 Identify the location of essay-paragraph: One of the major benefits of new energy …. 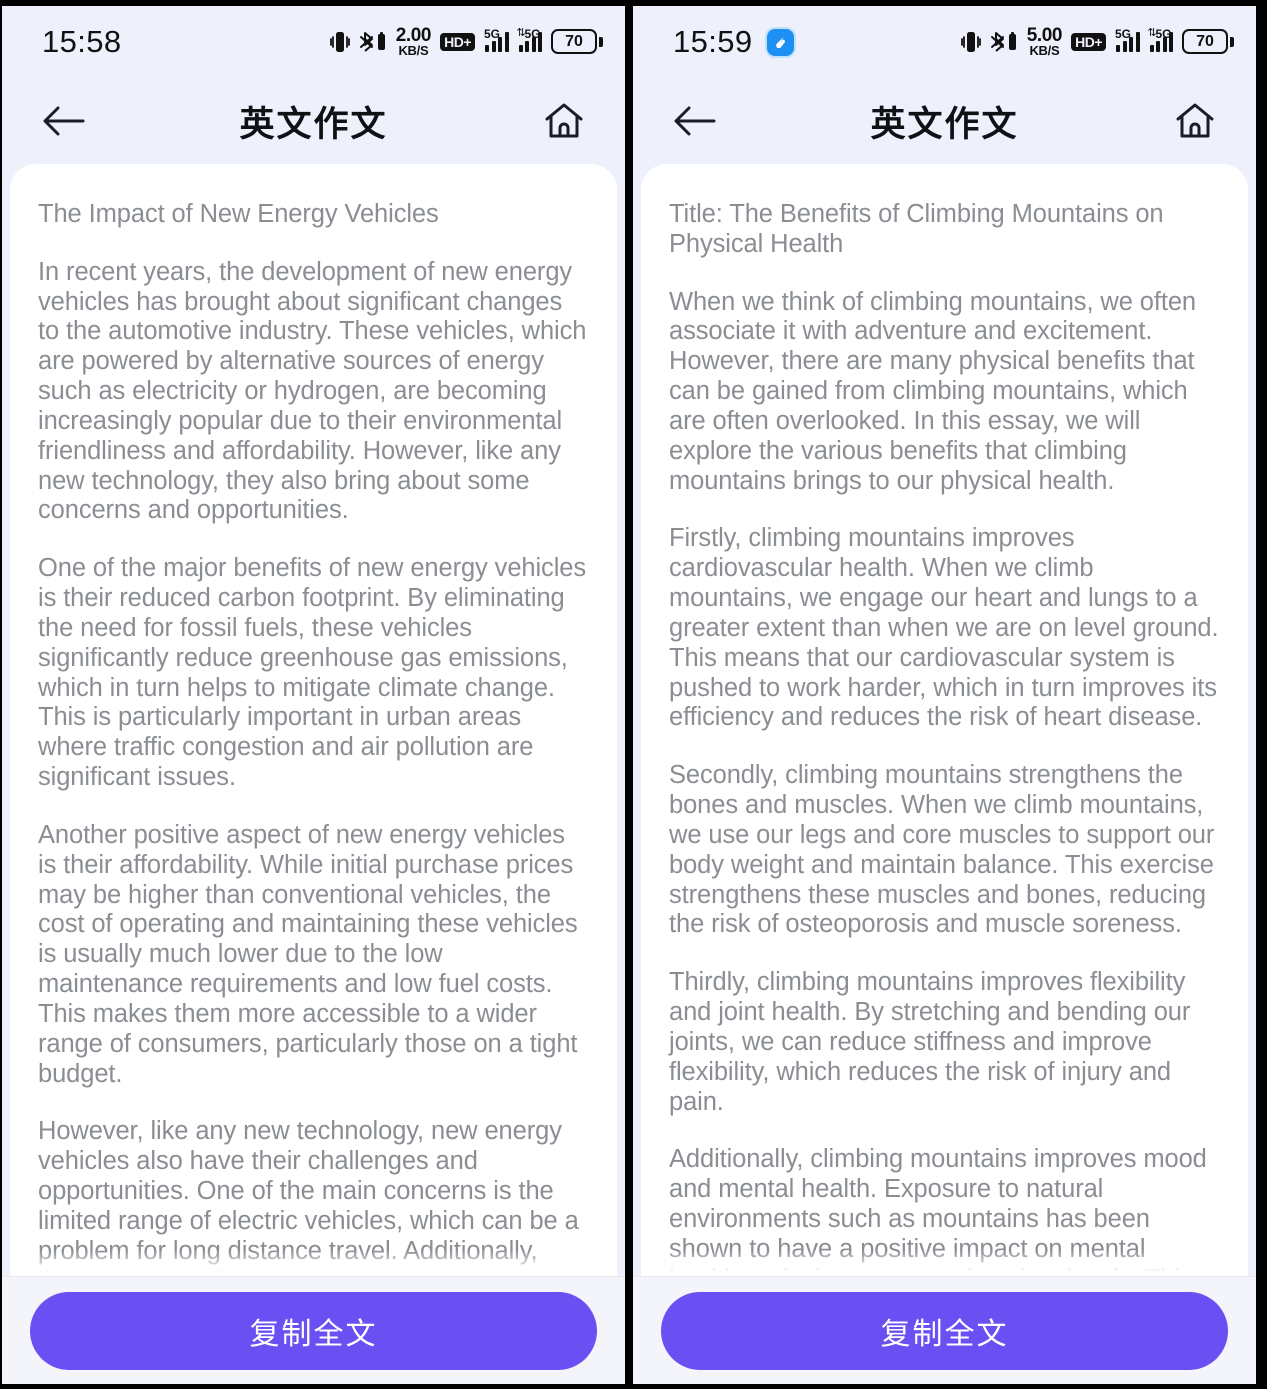
(312, 673).